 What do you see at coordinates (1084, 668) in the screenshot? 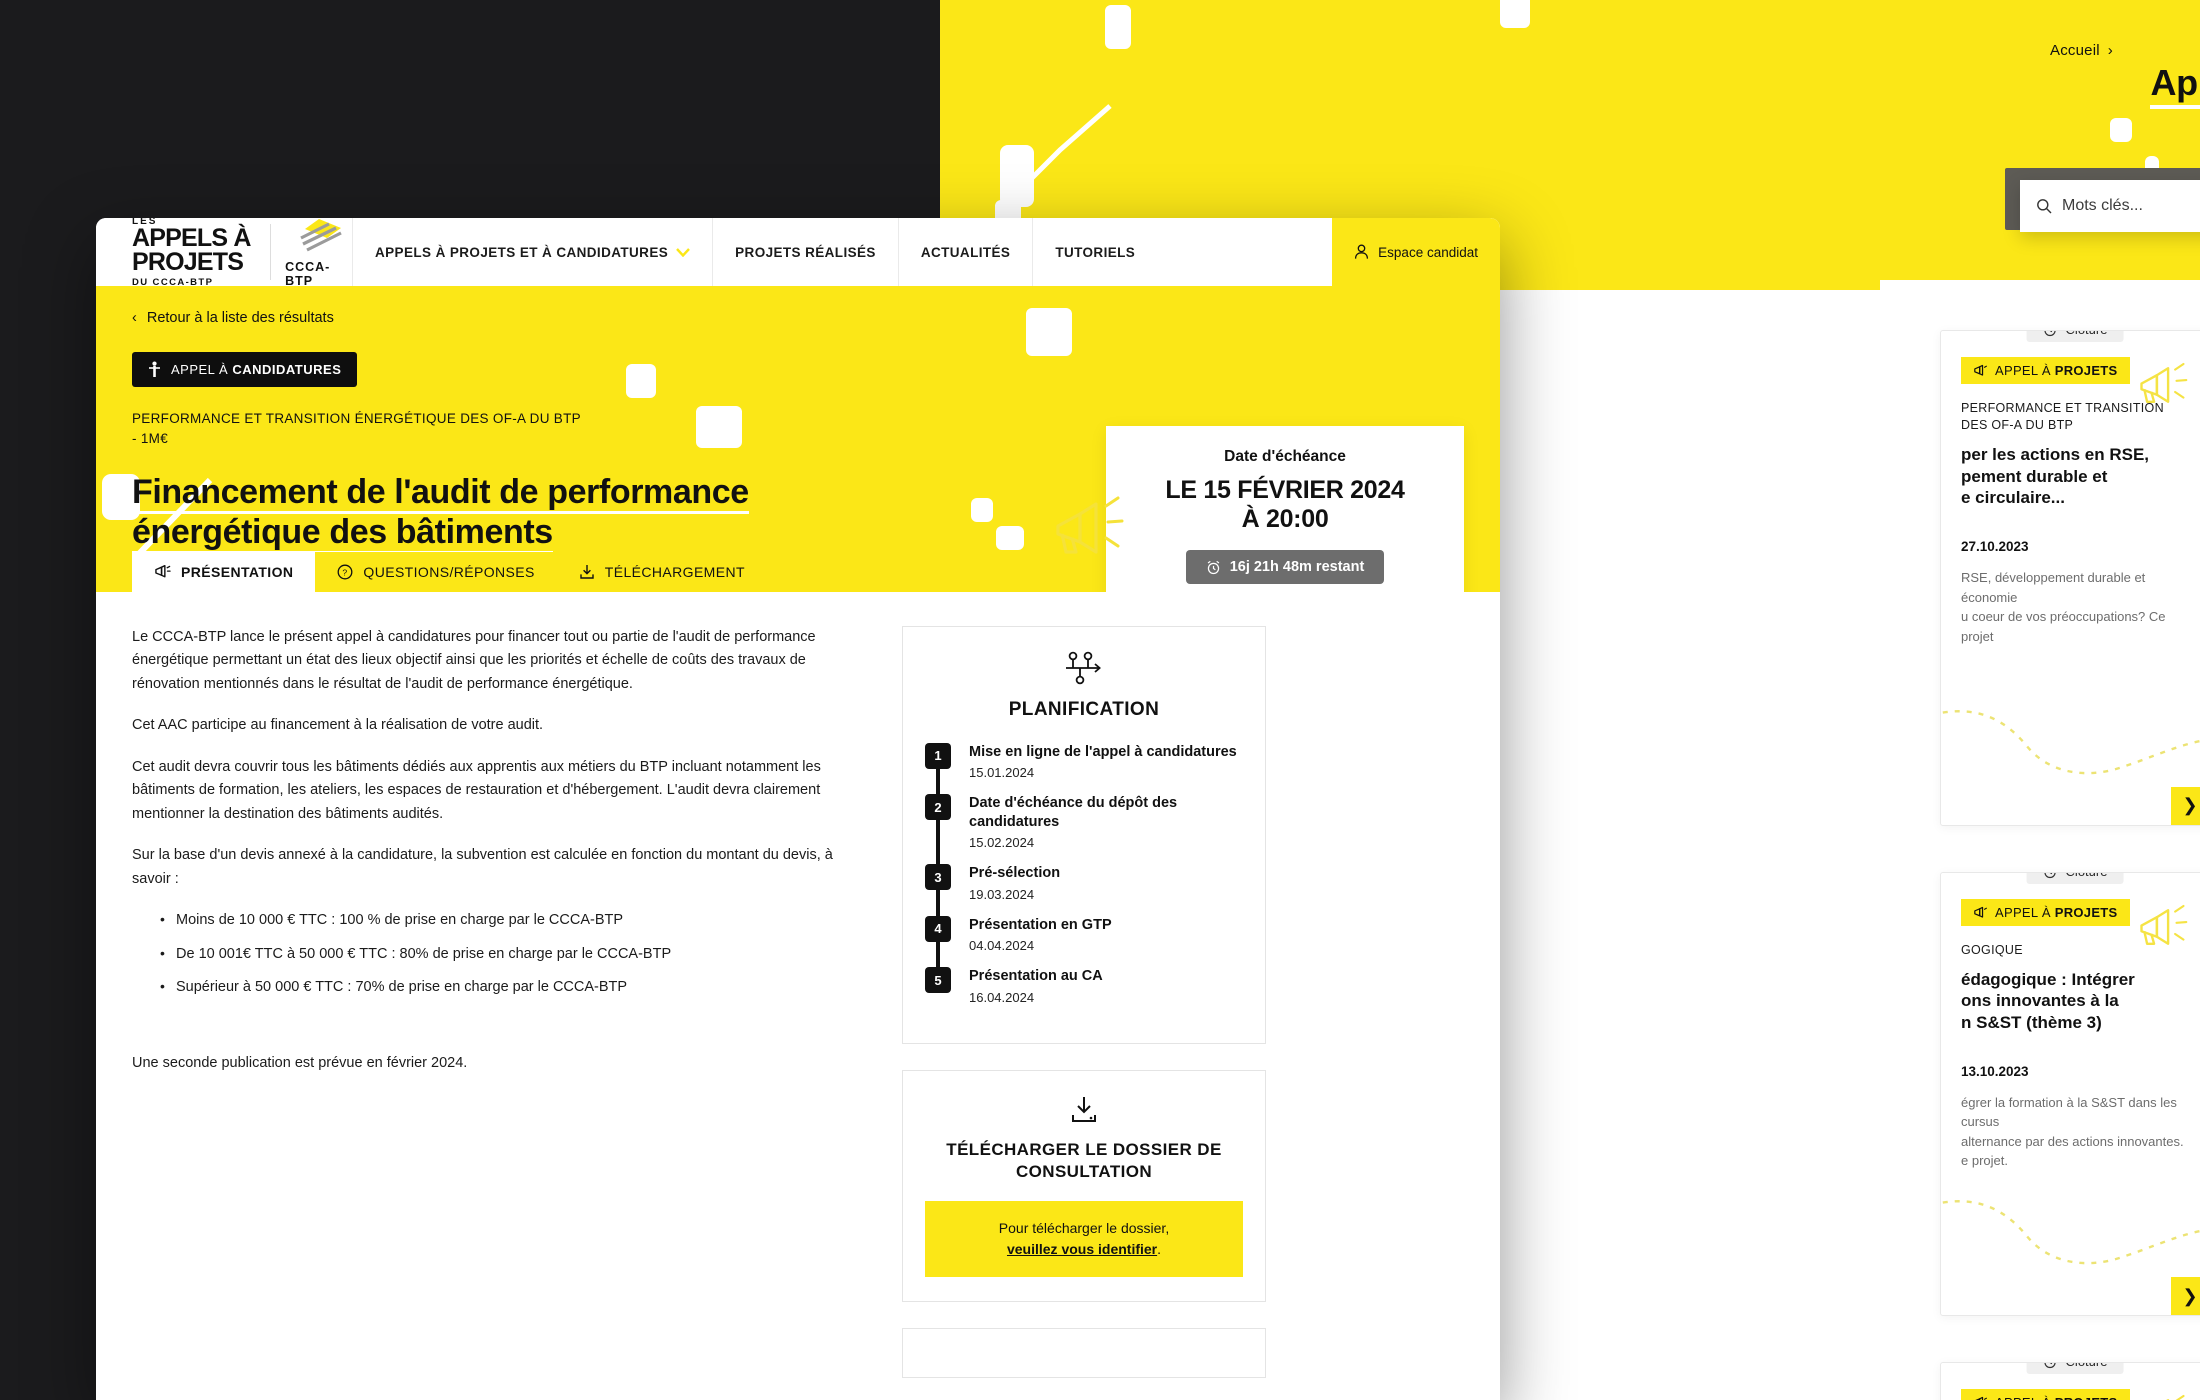
I see `timeline-icon` at bounding box center [1084, 668].